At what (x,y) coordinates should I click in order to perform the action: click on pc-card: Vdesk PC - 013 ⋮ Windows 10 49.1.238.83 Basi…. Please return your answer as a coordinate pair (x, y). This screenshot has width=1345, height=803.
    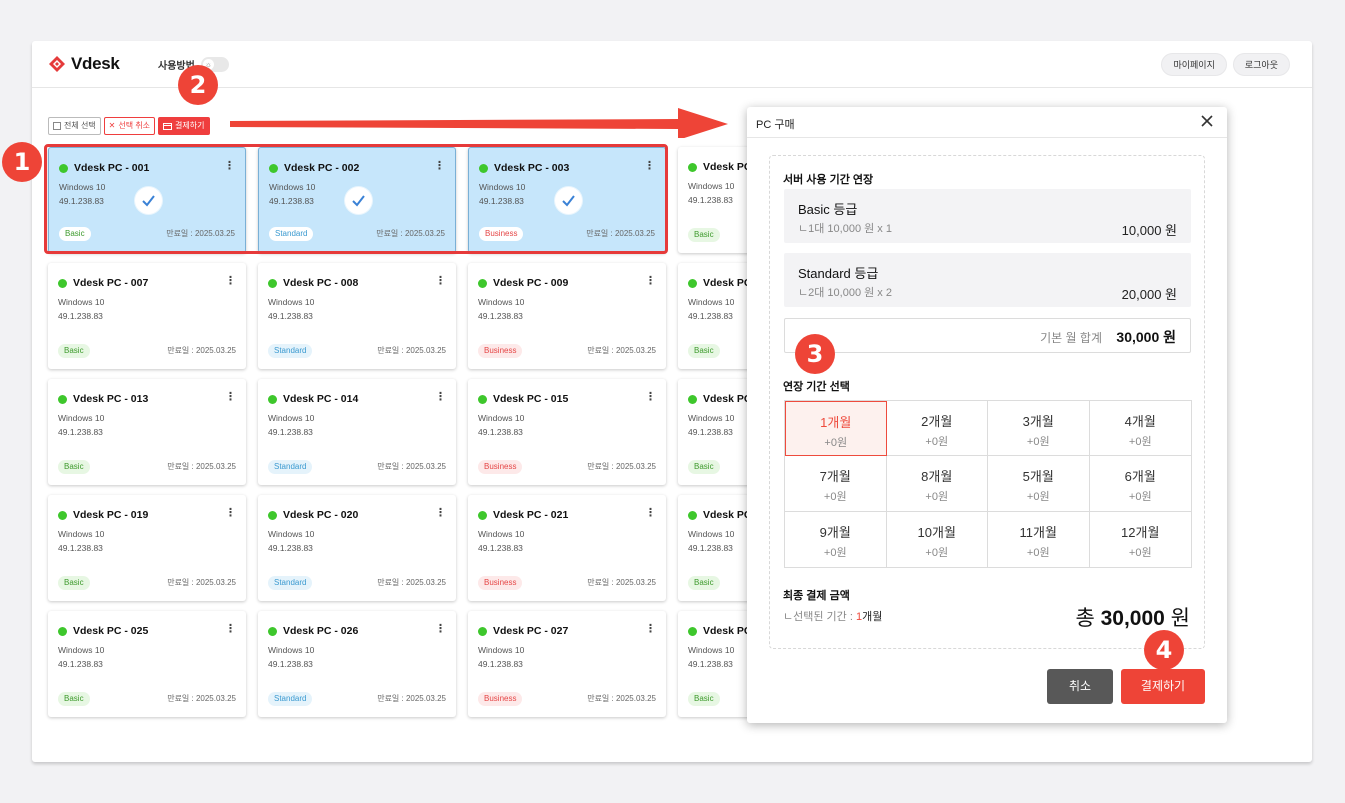
    Looking at the image, I should click on (147, 432).